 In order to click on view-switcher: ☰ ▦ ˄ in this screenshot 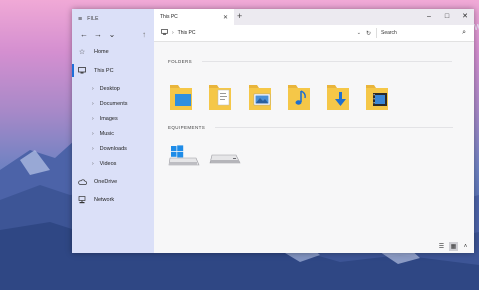, I will do `click(453, 246)`.